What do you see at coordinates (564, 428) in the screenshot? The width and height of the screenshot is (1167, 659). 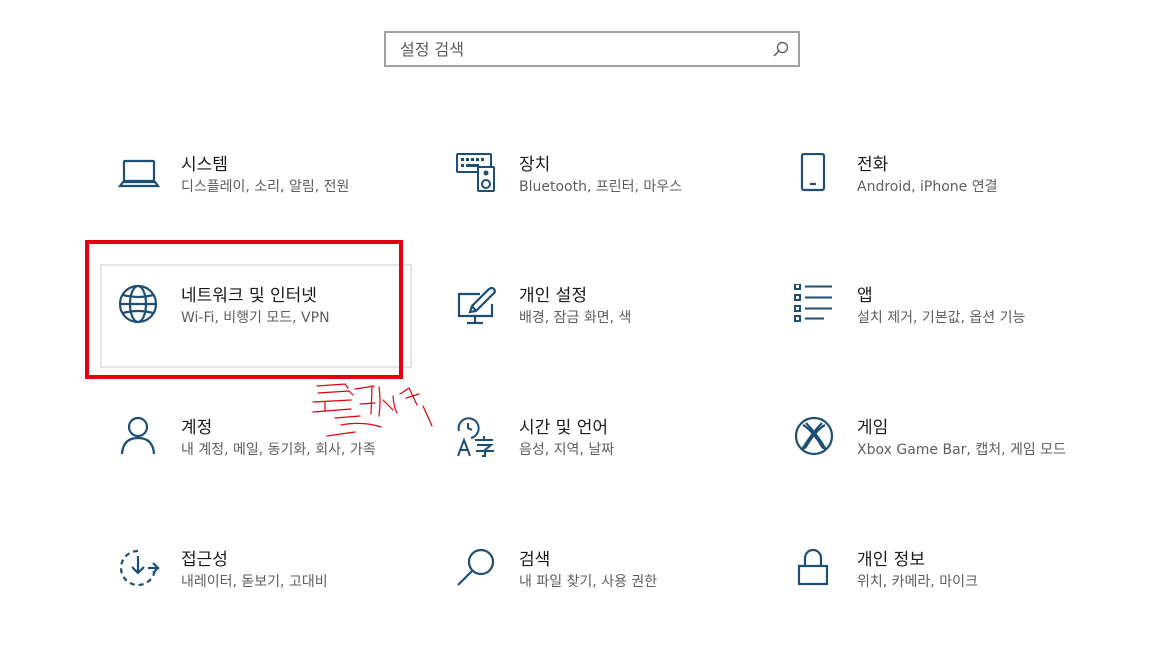 I see `tile-title: 시간 및 언어` at bounding box center [564, 428].